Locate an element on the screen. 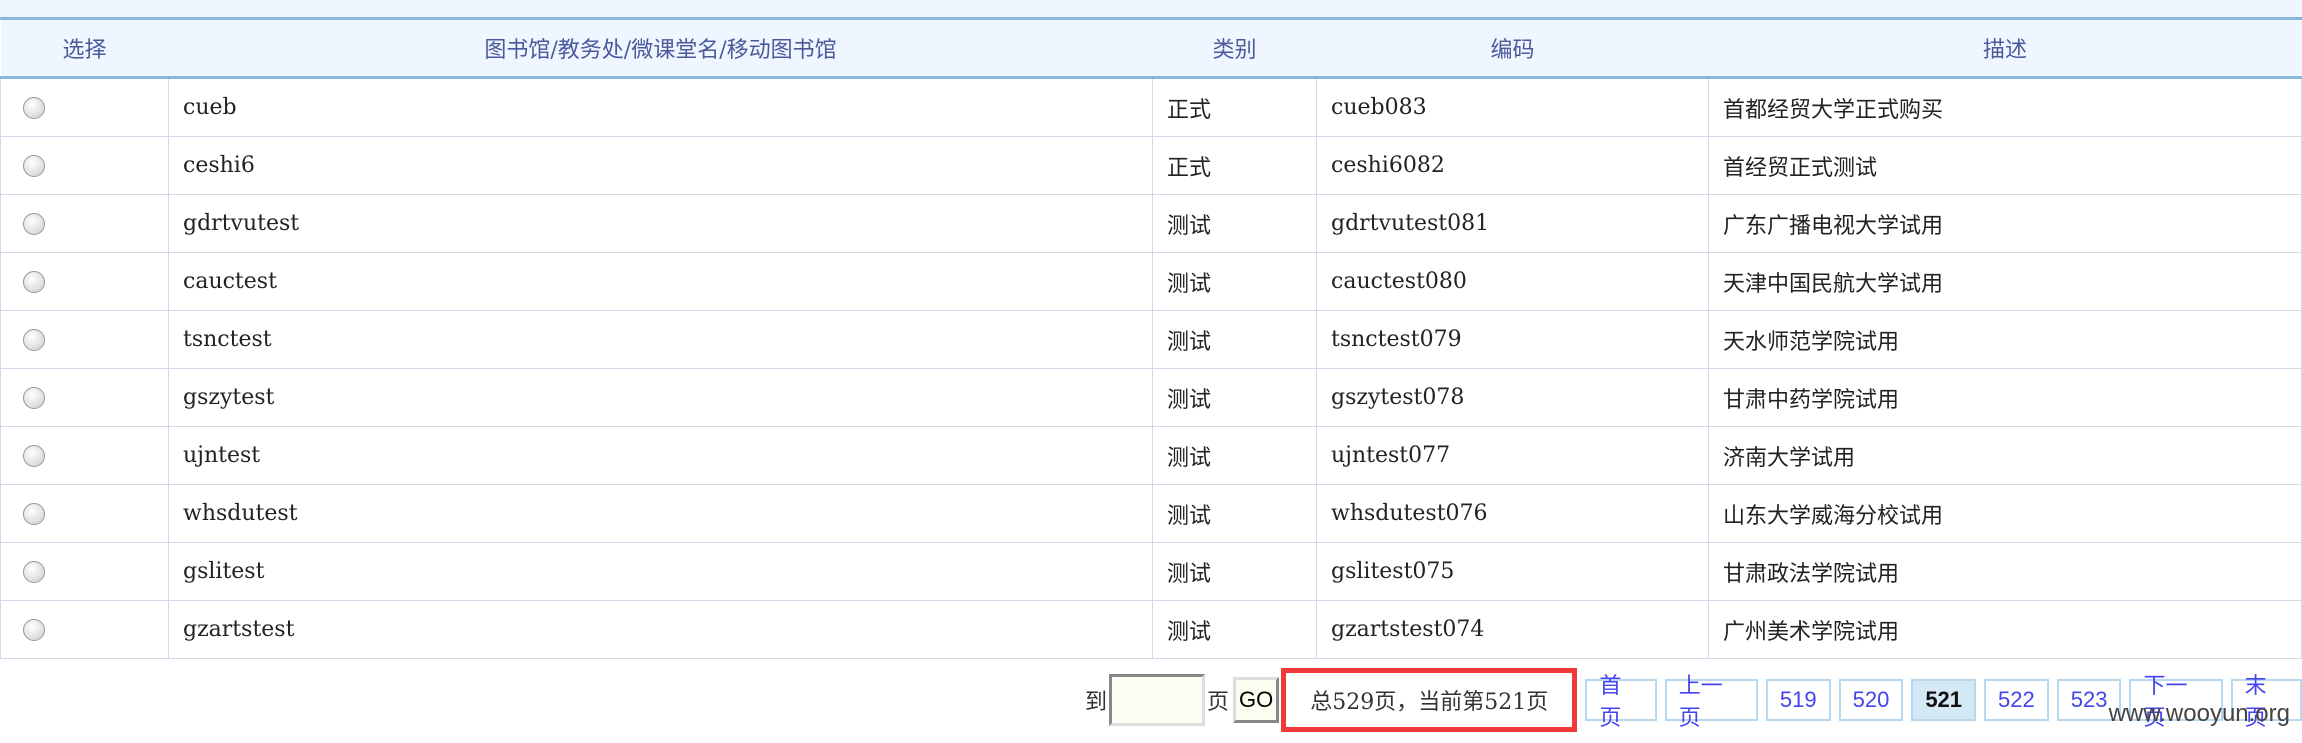  cell-description: 济南大学试用 is located at coordinates (2005, 455).